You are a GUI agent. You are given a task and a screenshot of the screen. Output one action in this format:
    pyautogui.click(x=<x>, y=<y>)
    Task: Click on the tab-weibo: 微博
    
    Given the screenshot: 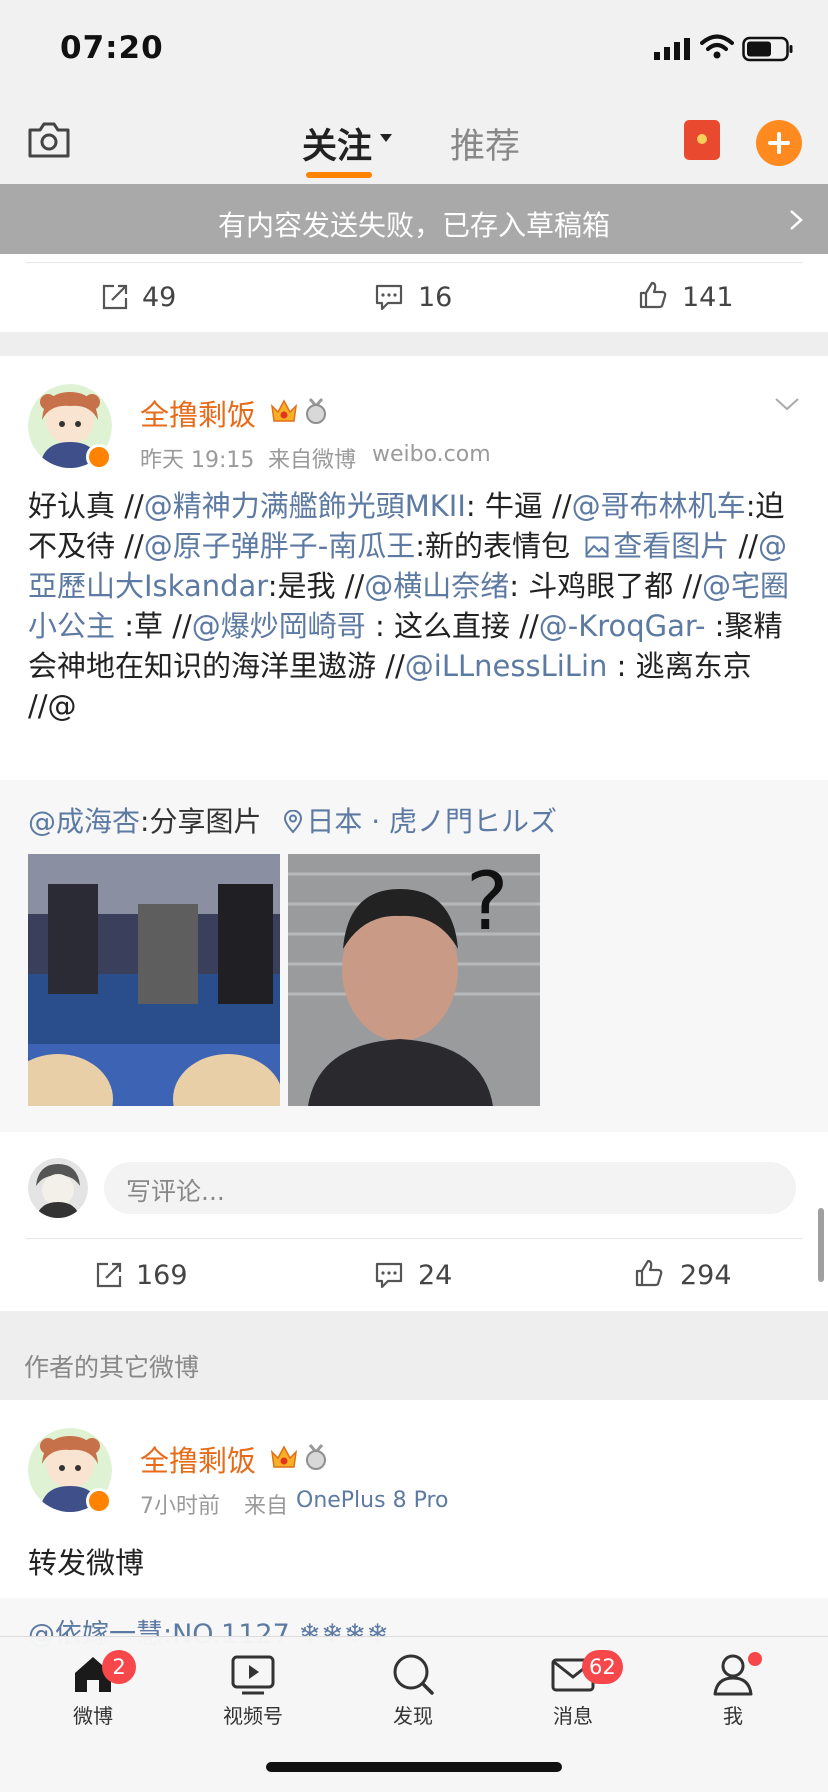 What is the action you would take?
    pyautogui.click(x=93, y=1690)
    